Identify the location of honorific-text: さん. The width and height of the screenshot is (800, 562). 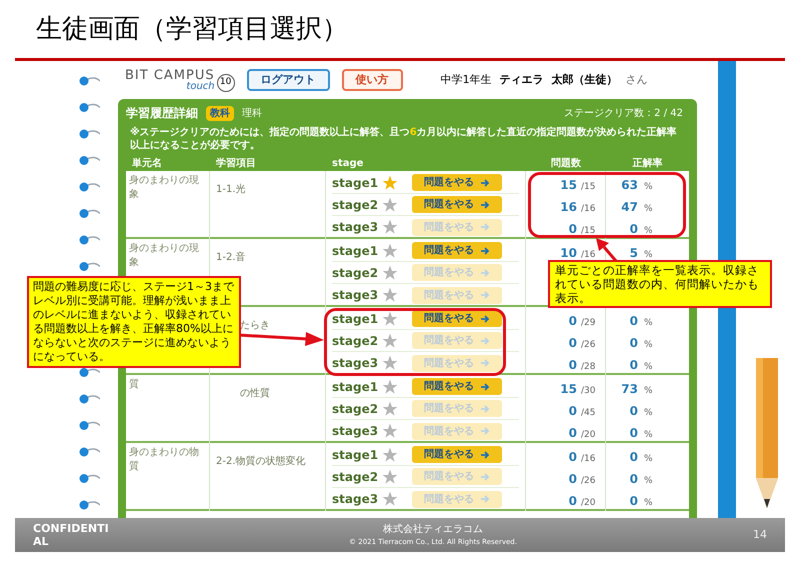
(637, 80).